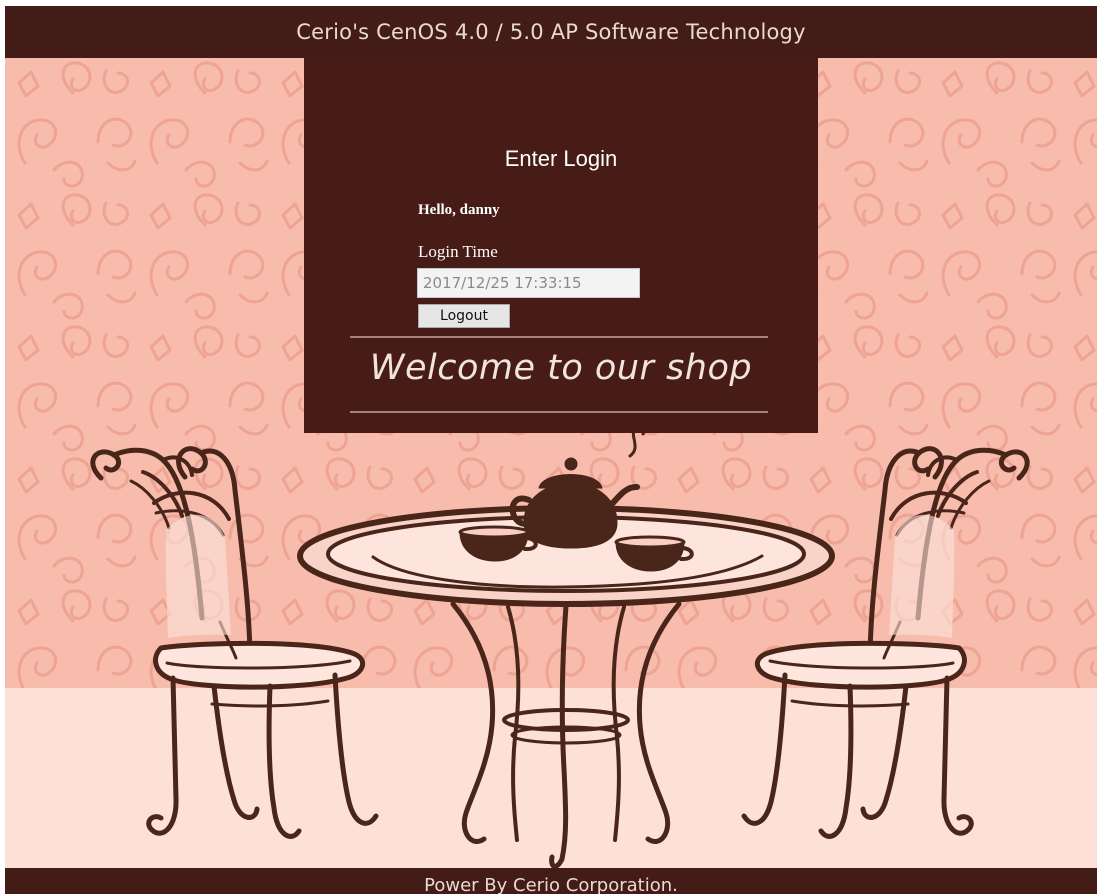 The height and width of the screenshot is (894, 1097). I want to click on welcome-divider-top, so click(559, 337).